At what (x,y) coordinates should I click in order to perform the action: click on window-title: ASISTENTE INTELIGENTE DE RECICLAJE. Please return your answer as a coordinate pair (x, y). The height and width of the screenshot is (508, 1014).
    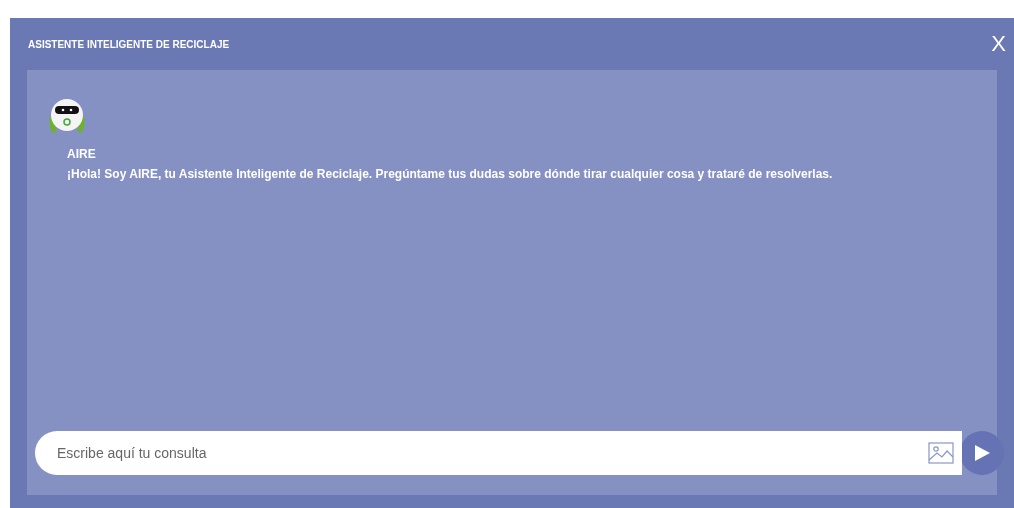
    Looking at the image, I should click on (129, 44).